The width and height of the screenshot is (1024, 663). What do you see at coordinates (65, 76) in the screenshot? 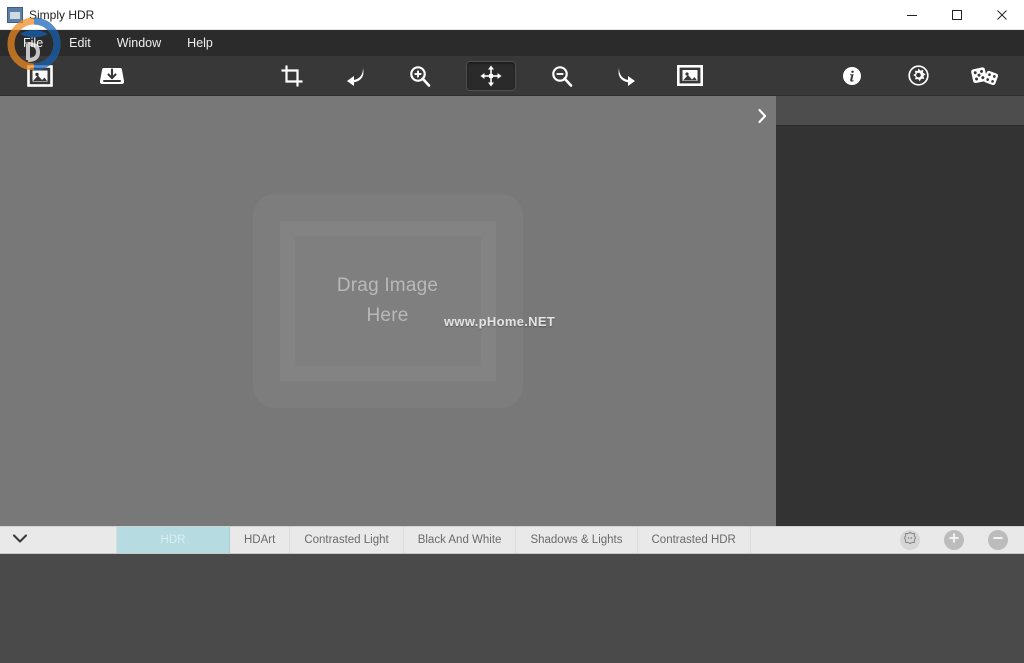
I see `toolbar-file-group` at bounding box center [65, 76].